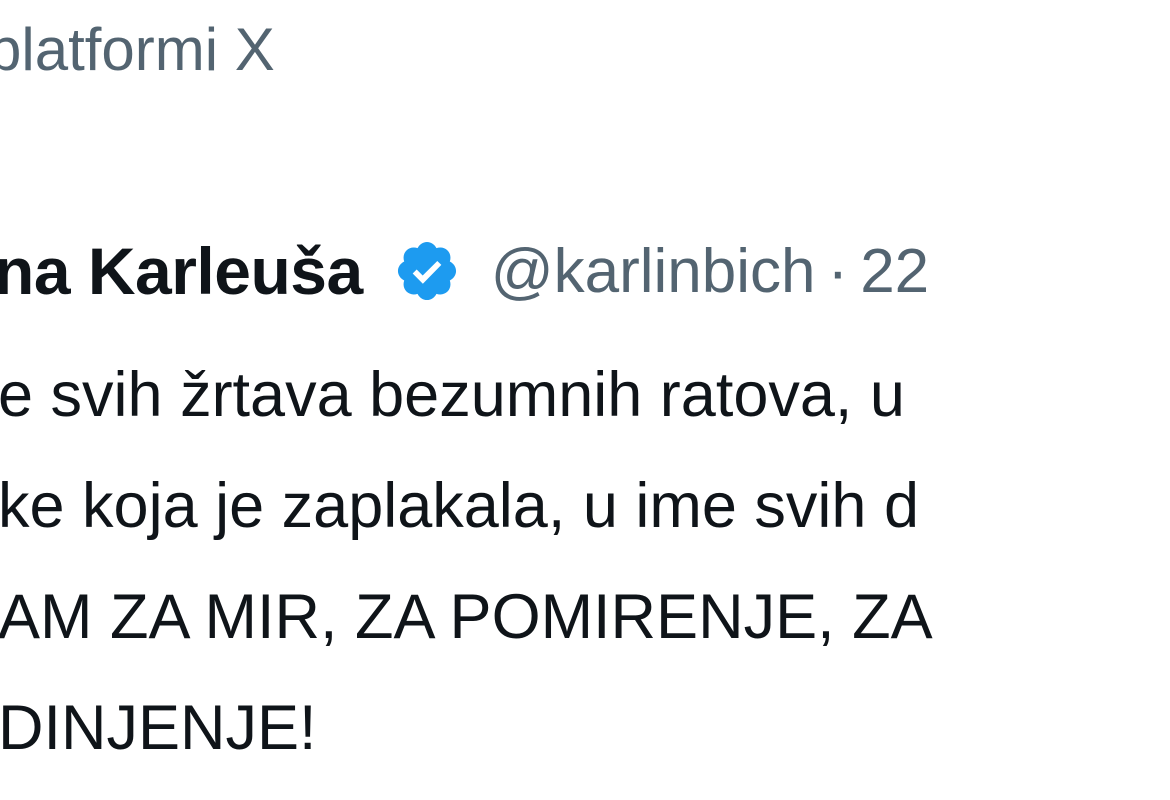  I want to click on post-text-line: ke koja je zaplakala, u ime svih d, so click(459, 506).